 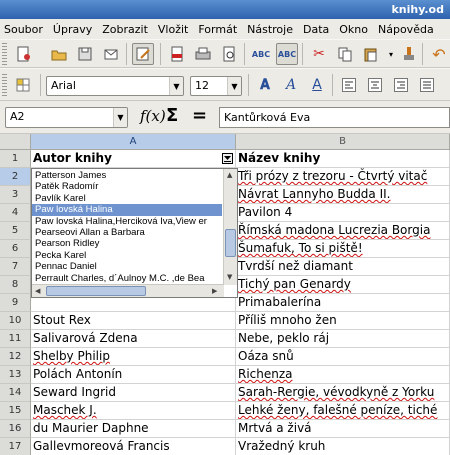 I want to click on row-header: 4, so click(x=15, y=213).